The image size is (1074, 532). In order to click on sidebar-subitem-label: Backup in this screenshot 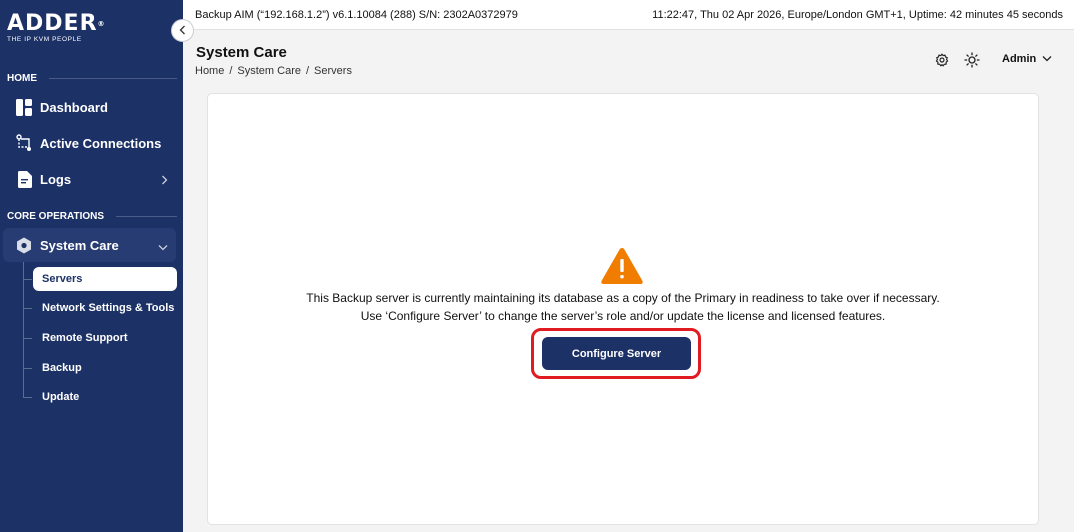, I will do `click(62, 368)`.